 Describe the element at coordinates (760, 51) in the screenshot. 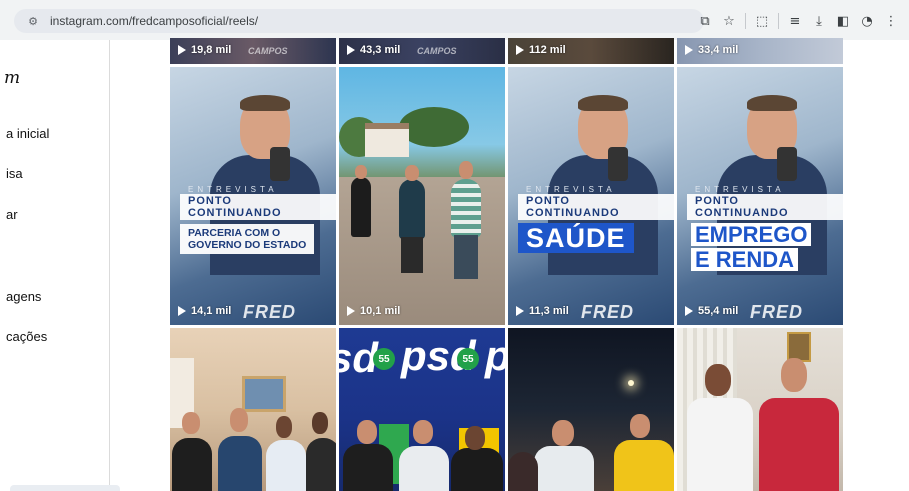

I see `reel-tile: 33,4 mil` at that location.